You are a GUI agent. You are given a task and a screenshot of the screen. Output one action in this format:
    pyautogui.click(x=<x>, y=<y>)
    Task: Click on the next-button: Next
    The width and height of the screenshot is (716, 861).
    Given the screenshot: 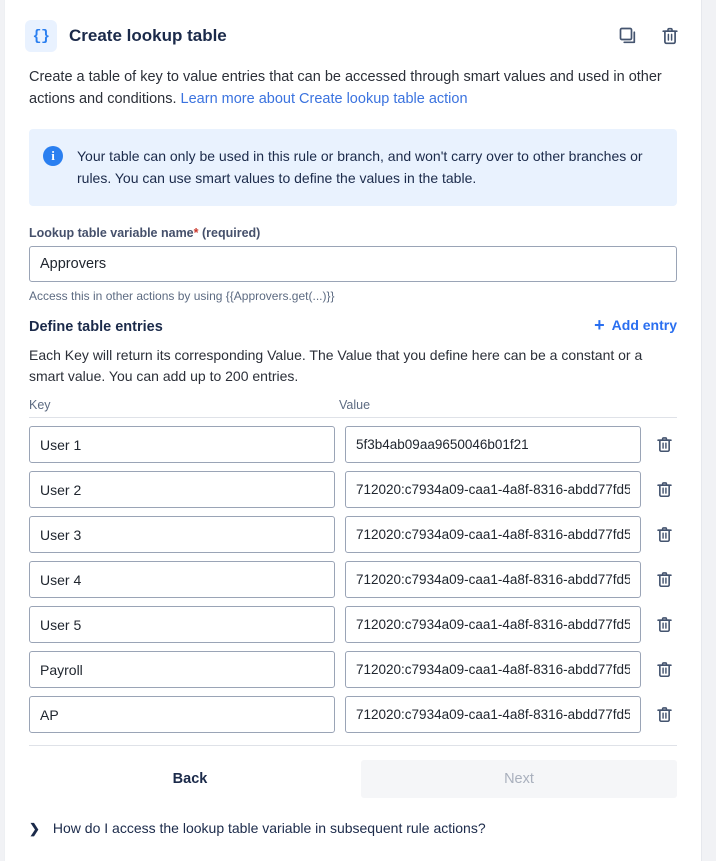 What is the action you would take?
    pyautogui.click(x=519, y=779)
    